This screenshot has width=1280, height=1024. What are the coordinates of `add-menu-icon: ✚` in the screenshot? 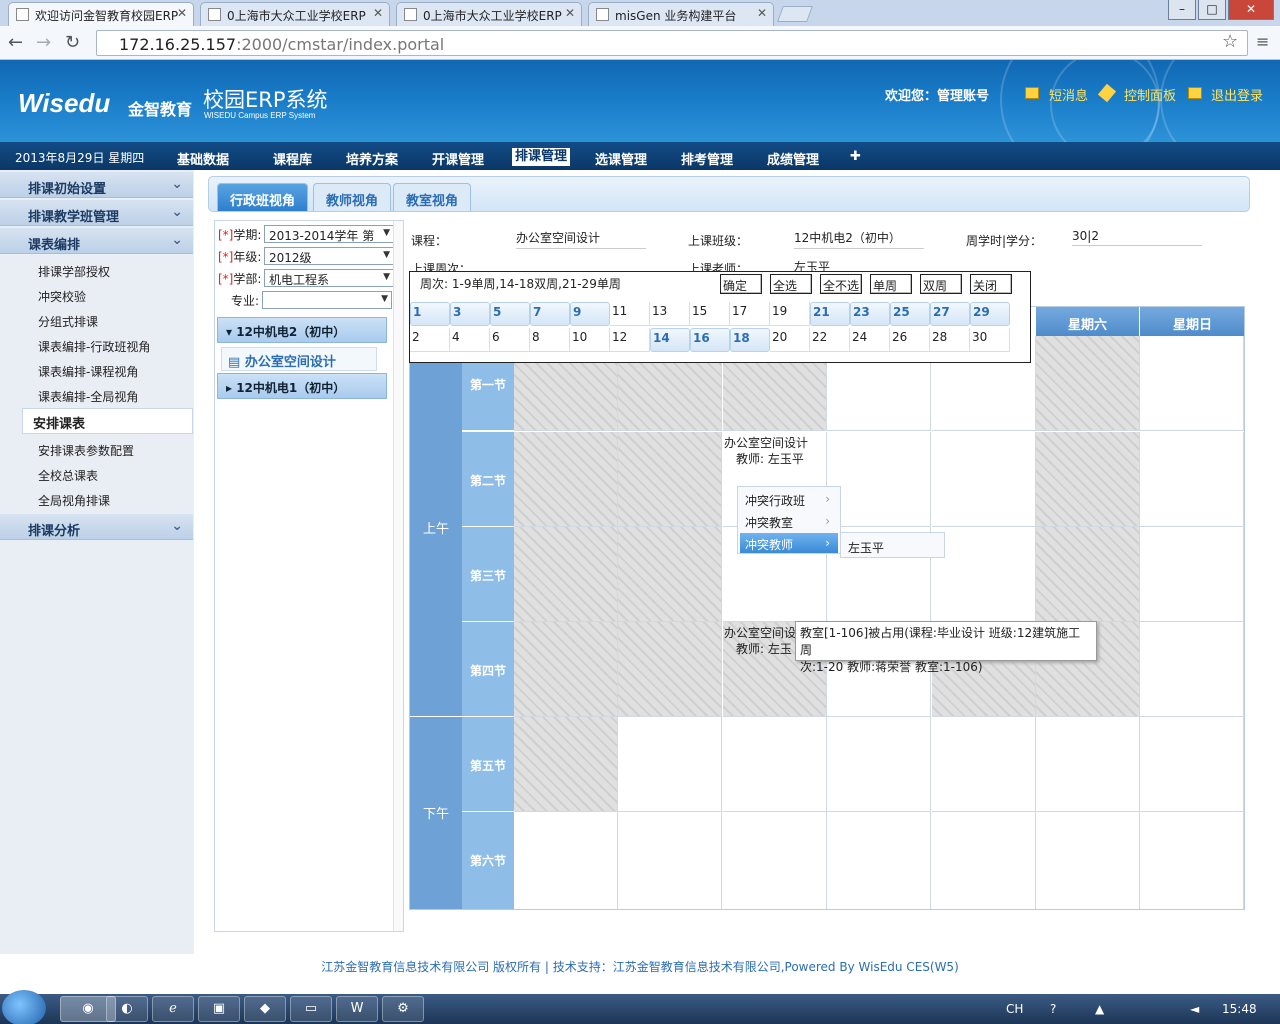 It's located at (855, 156).